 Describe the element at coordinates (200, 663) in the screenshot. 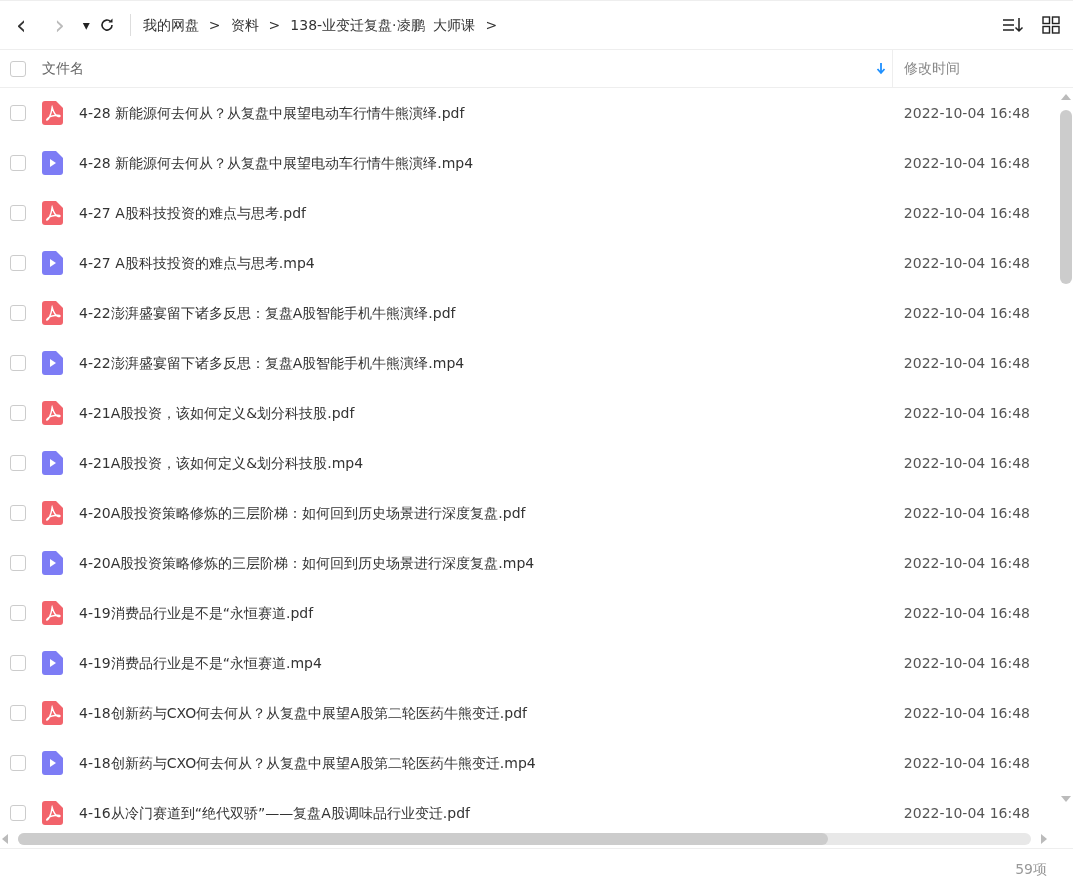

I see `file-name: 4-19消费品行业是不是“永恒赛道.mp4` at that location.